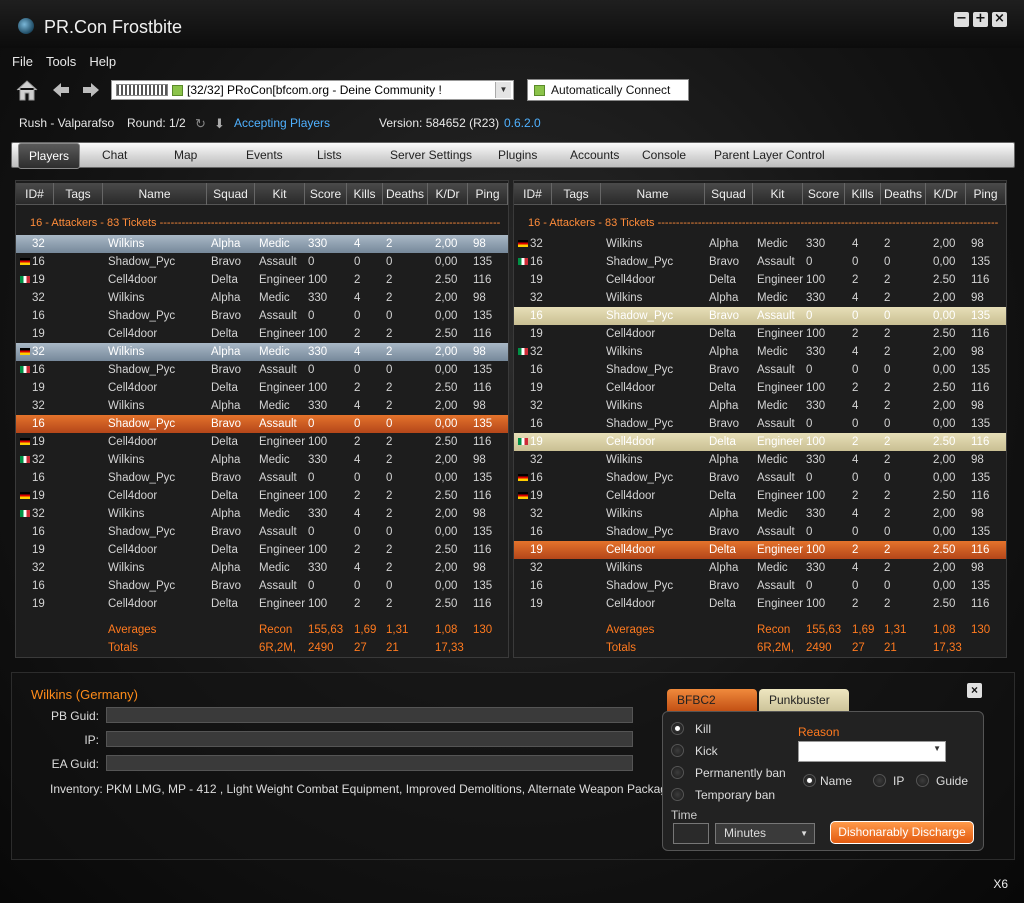 This screenshot has width=1024, height=903. I want to click on tab-events: Events, so click(264, 155).